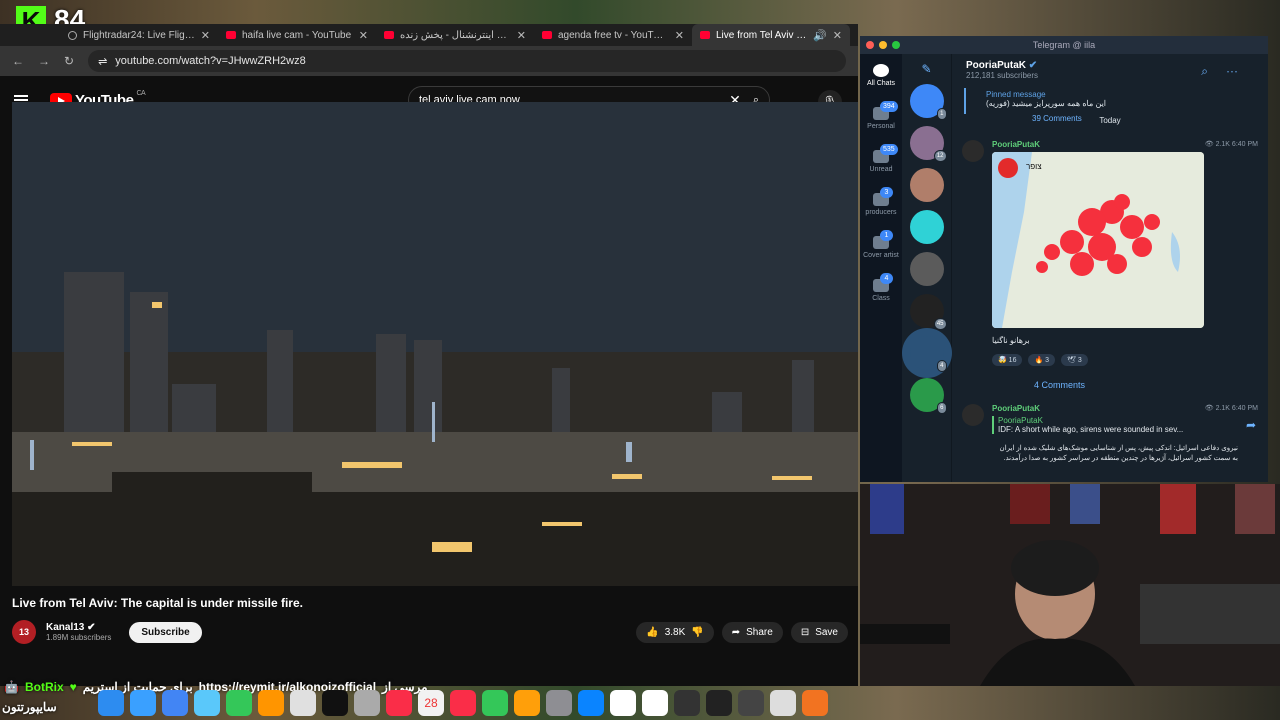 This screenshot has height=720, width=1280. Describe the element at coordinates (623, 703) in the screenshot. I see `notion-icon` at that location.